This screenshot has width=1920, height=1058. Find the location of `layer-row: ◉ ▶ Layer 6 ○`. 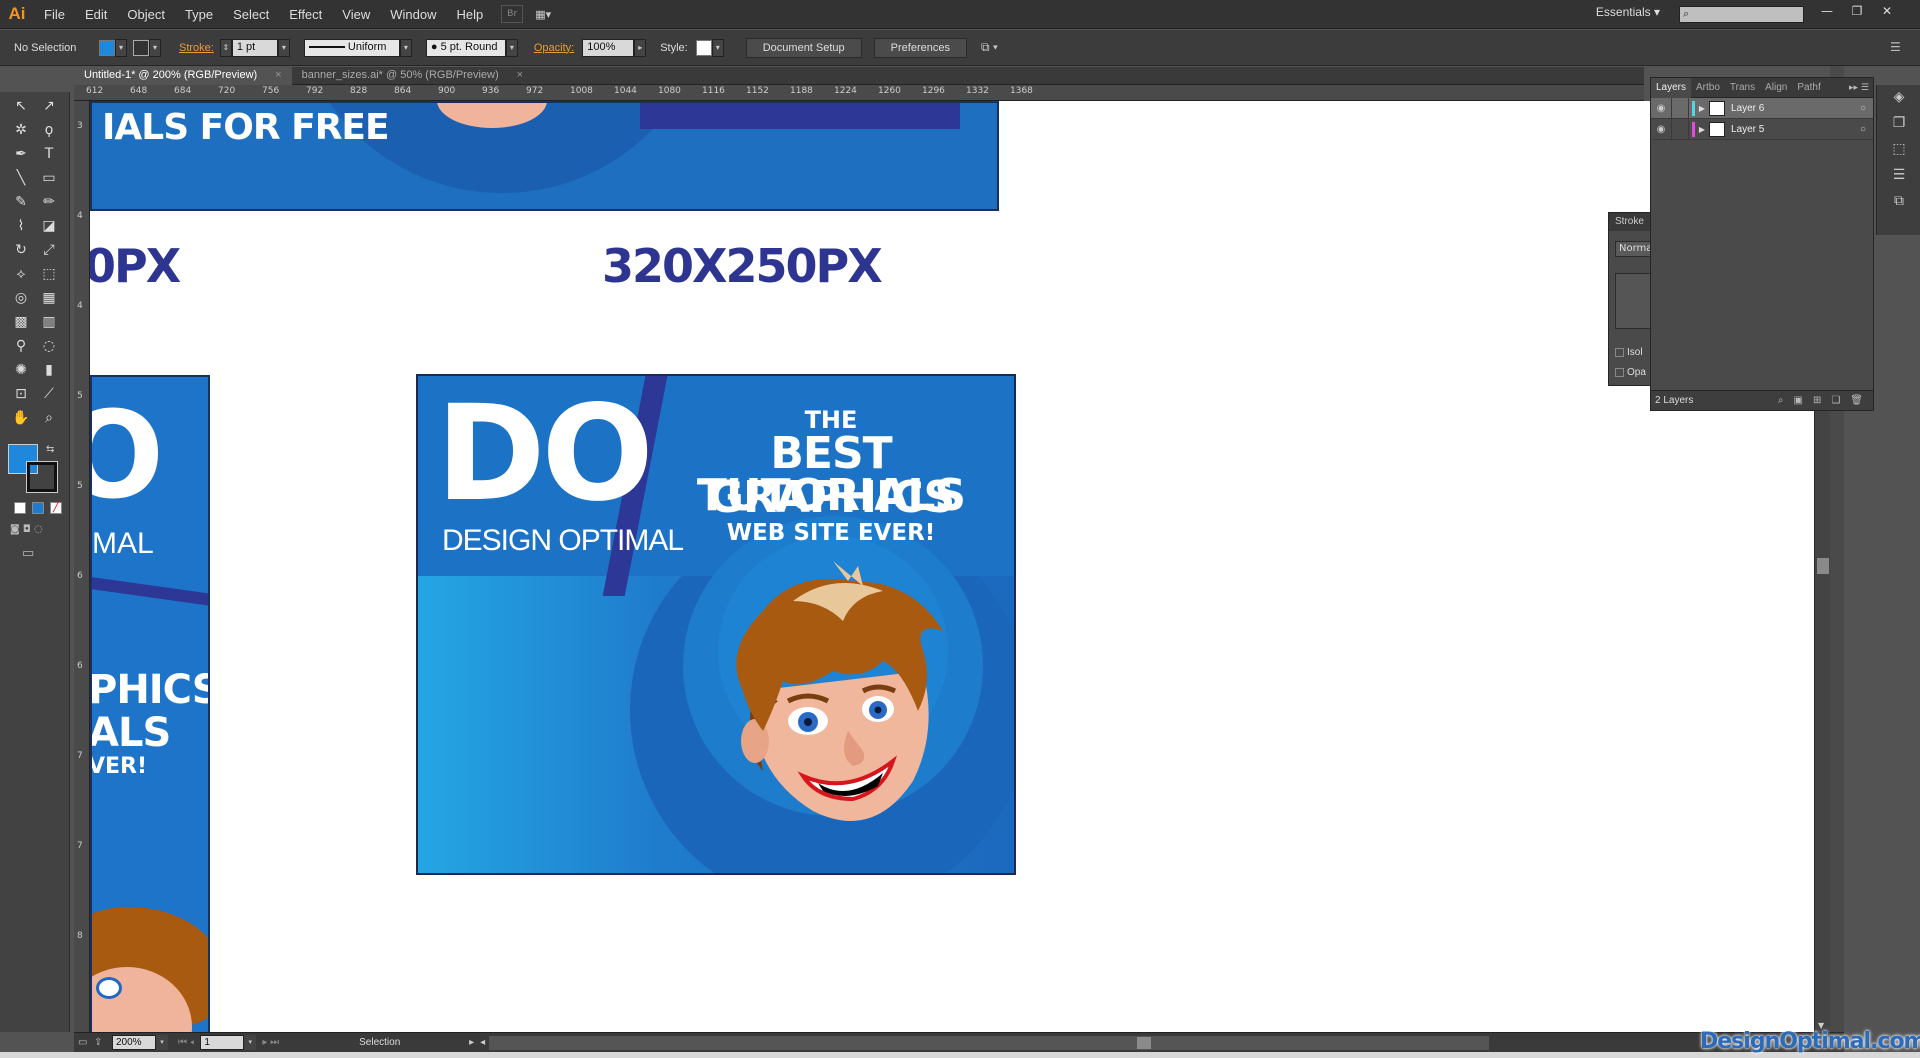

layer-row: ◉ ▶ Layer 6 ○ is located at coordinates (1762, 108).